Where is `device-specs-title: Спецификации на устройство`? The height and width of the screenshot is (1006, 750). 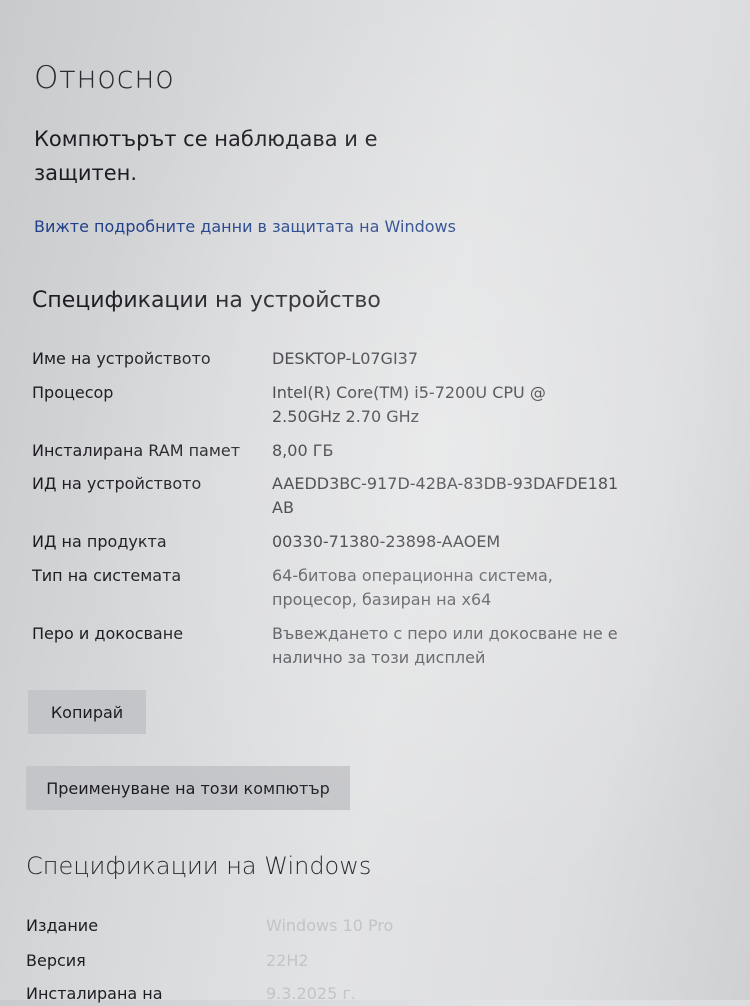
device-specs-title: Спецификации на устройство is located at coordinates (206, 300).